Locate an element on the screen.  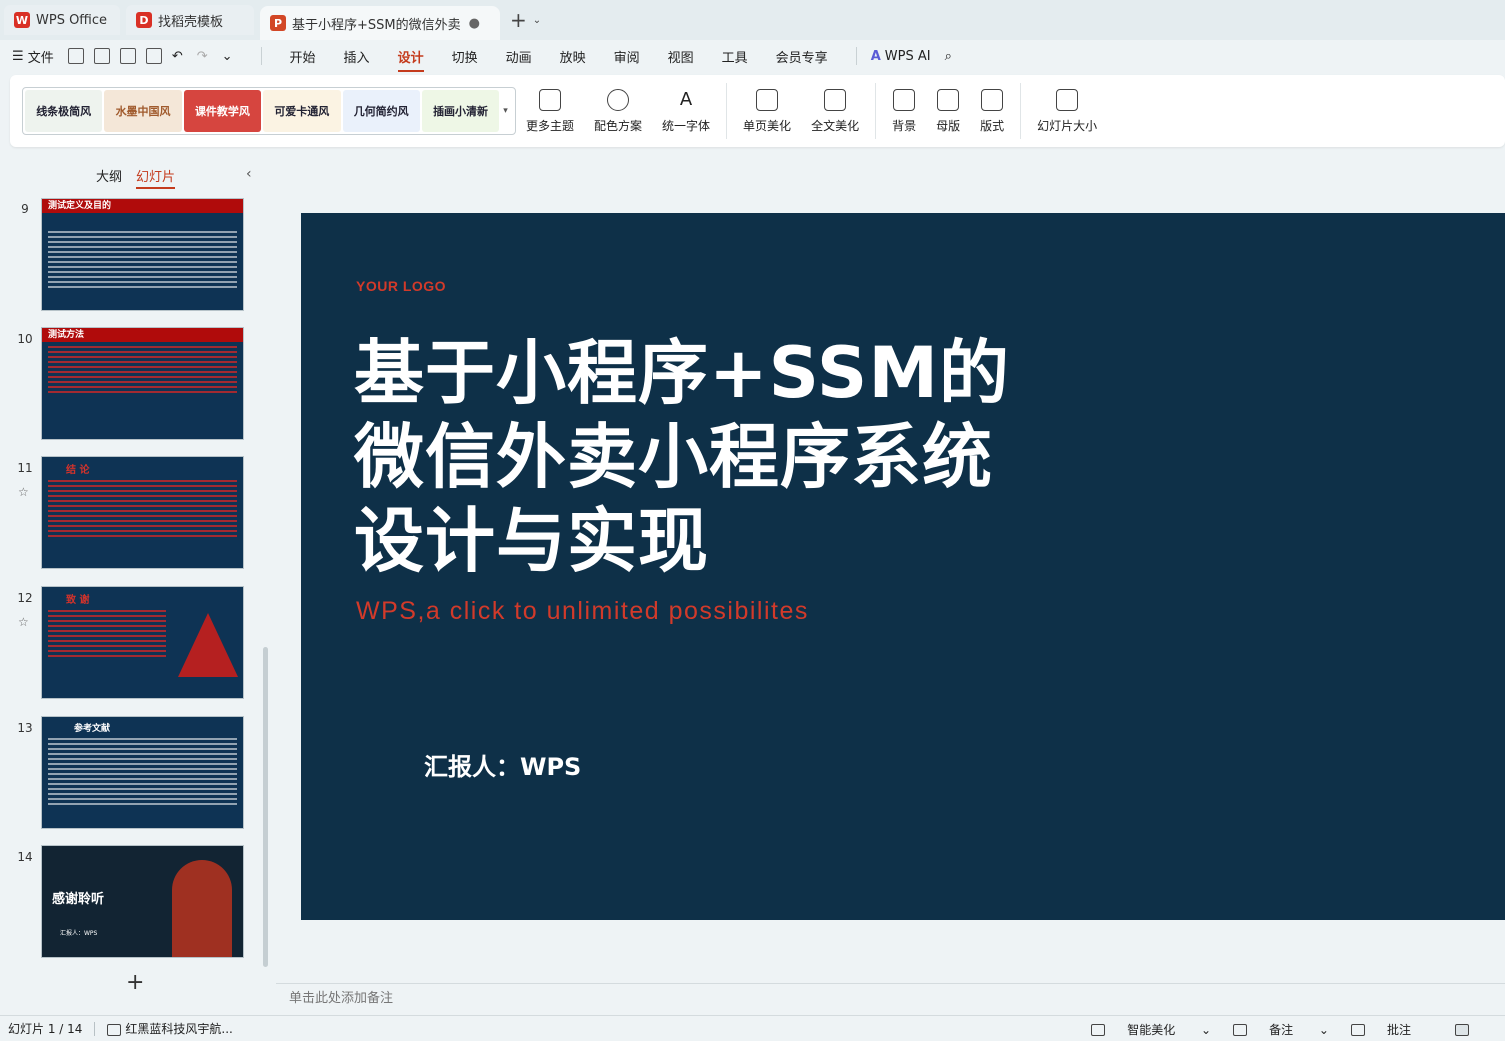
tab-label: 找稻壳模板 is located at coordinates (191, 22).